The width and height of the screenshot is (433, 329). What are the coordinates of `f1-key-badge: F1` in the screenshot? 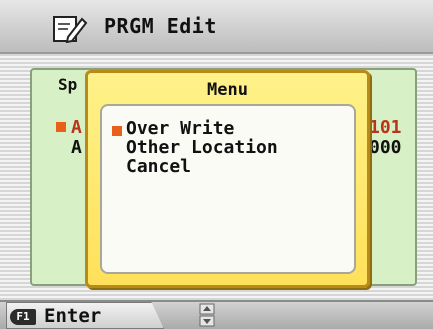 It's located at (23, 317).